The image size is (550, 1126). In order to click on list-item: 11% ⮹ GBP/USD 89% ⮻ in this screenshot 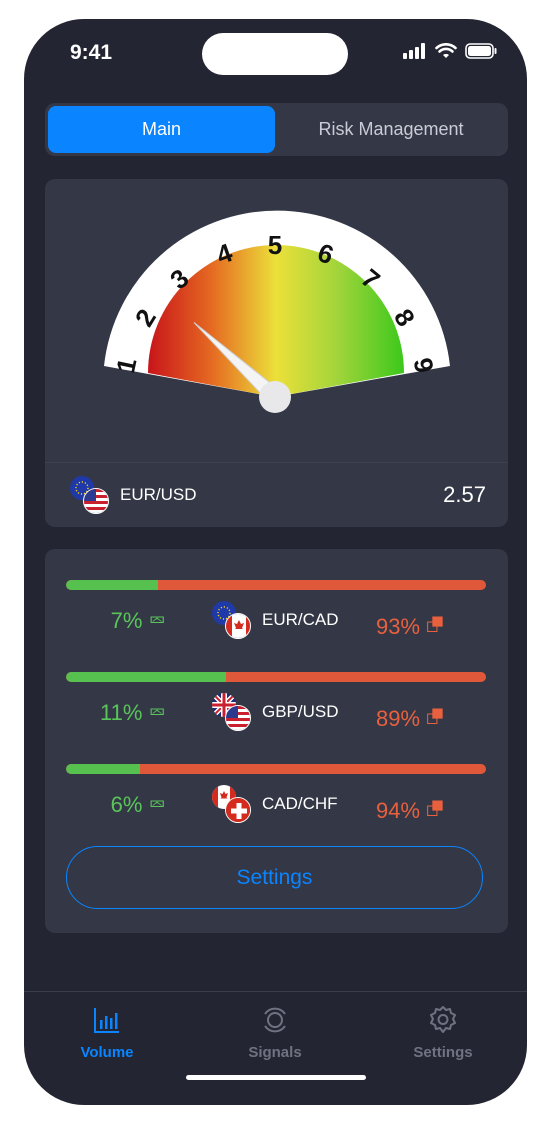, I will do `click(276, 712)`.